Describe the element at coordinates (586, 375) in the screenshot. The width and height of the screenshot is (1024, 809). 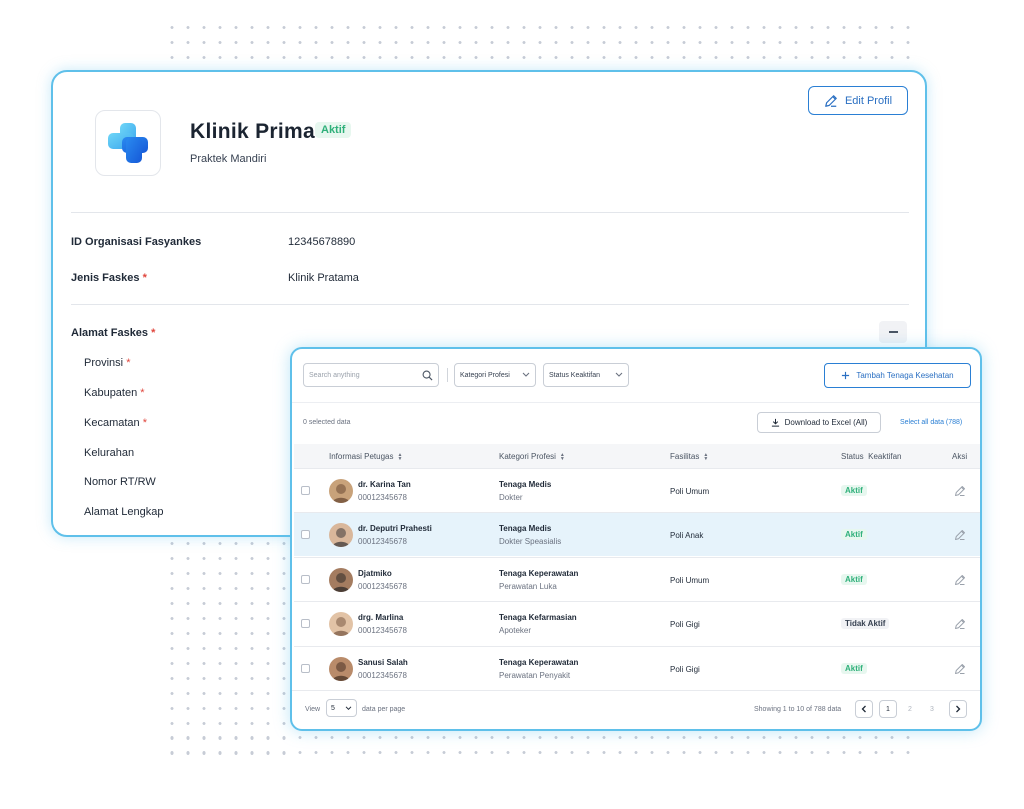
I see `filter-status-keaktifan: Status Keaktifan` at that location.